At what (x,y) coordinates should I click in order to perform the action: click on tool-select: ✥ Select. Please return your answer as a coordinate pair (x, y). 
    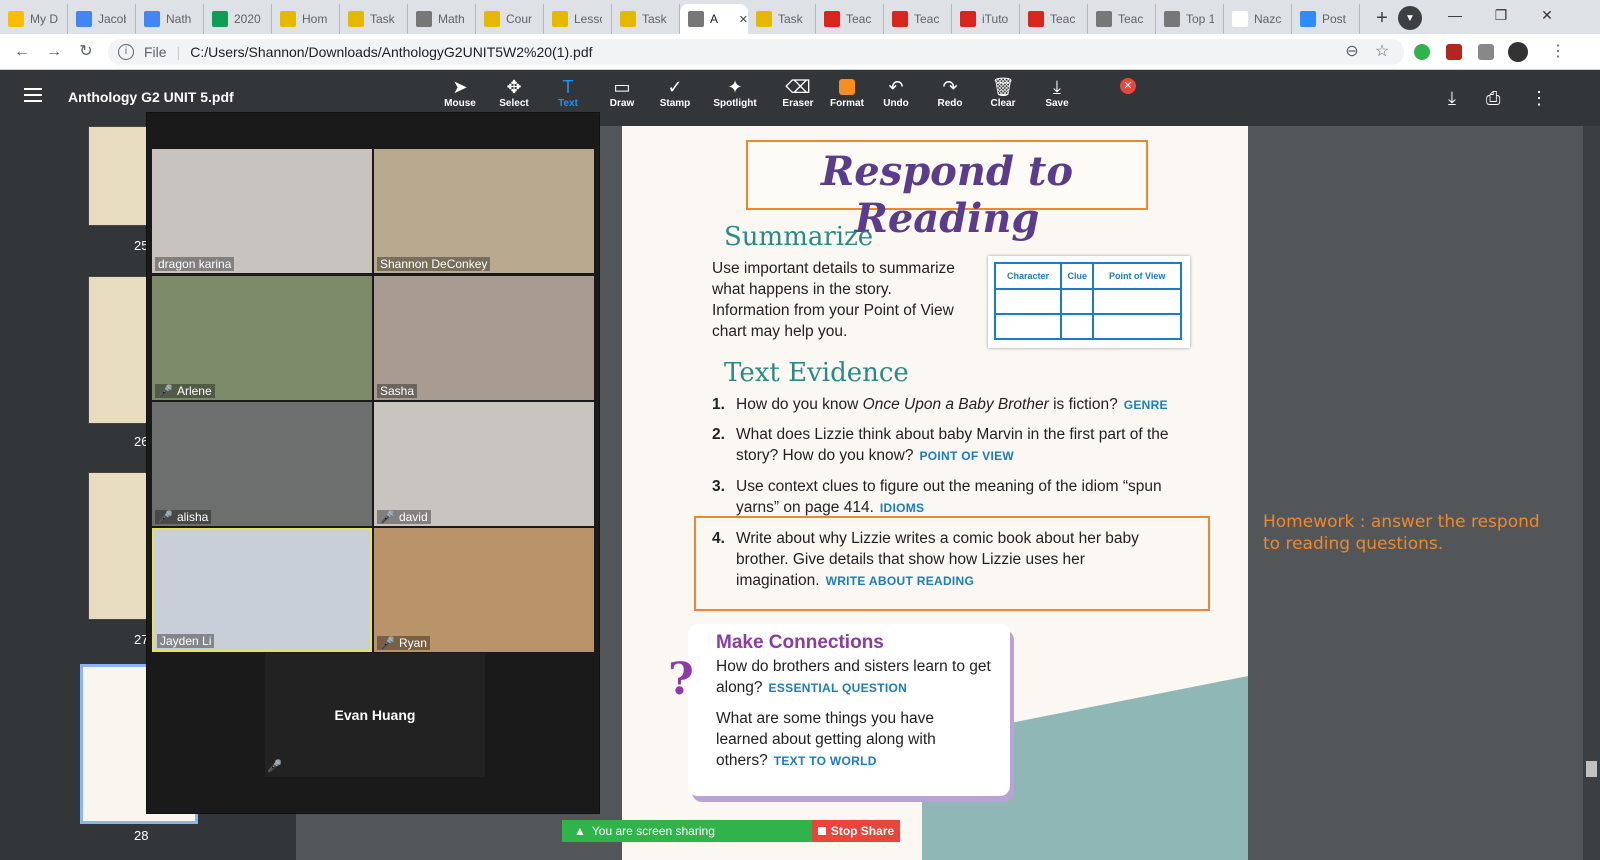
    Looking at the image, I should click on (514, 92).